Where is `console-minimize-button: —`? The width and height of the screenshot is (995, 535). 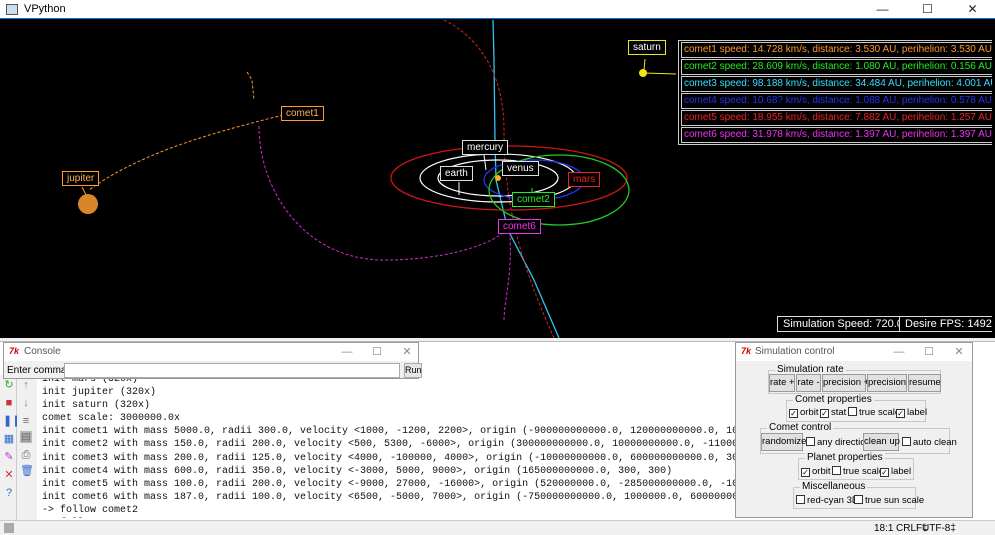
console-minimize-button: — is located at coordinates (347, 352).